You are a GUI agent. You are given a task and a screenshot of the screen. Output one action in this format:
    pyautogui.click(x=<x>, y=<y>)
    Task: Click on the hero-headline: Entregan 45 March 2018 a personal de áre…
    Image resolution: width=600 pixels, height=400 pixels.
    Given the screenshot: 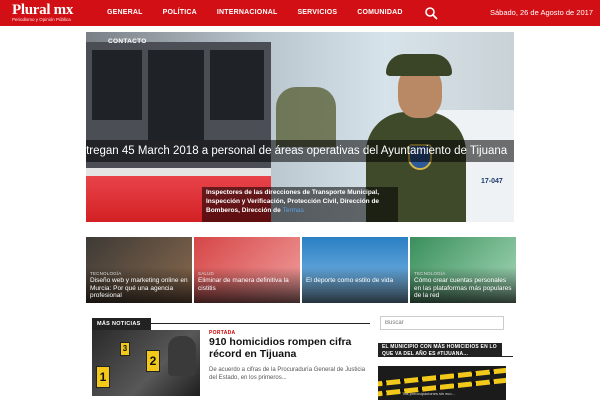 What is the action you would take?
    pyautogui.click(x=300, y=151)
    